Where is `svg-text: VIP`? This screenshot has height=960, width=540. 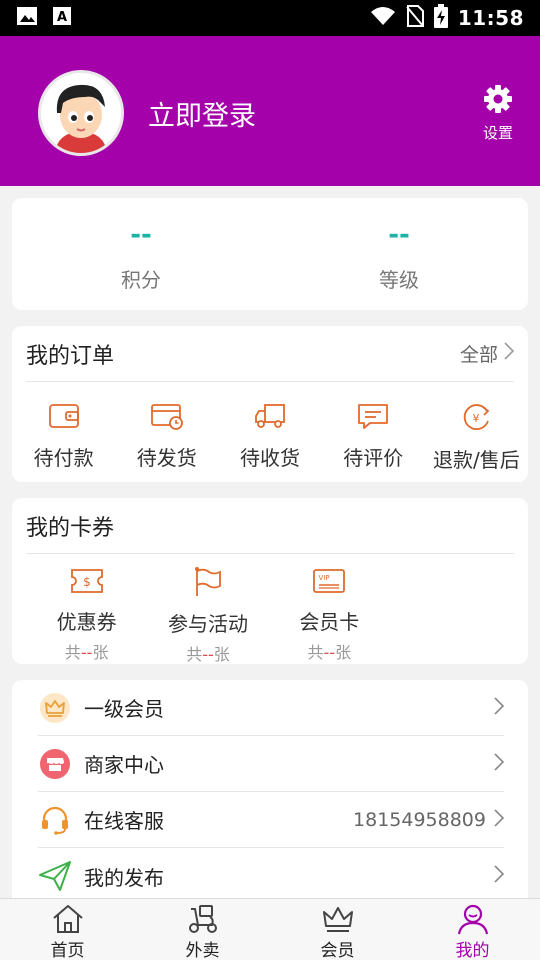 svg-text: VIP is located at coordinates (324, 578).